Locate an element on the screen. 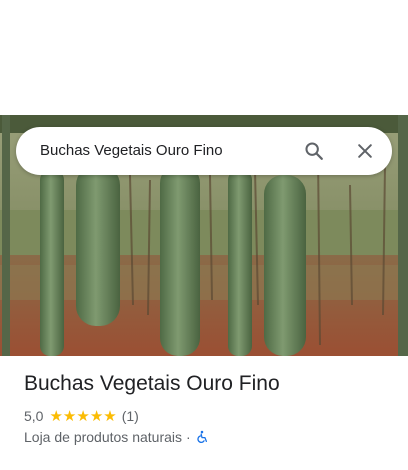 The image size is (408, 470). wheelchair-accessible-icon is located at coordinates (202, 436).